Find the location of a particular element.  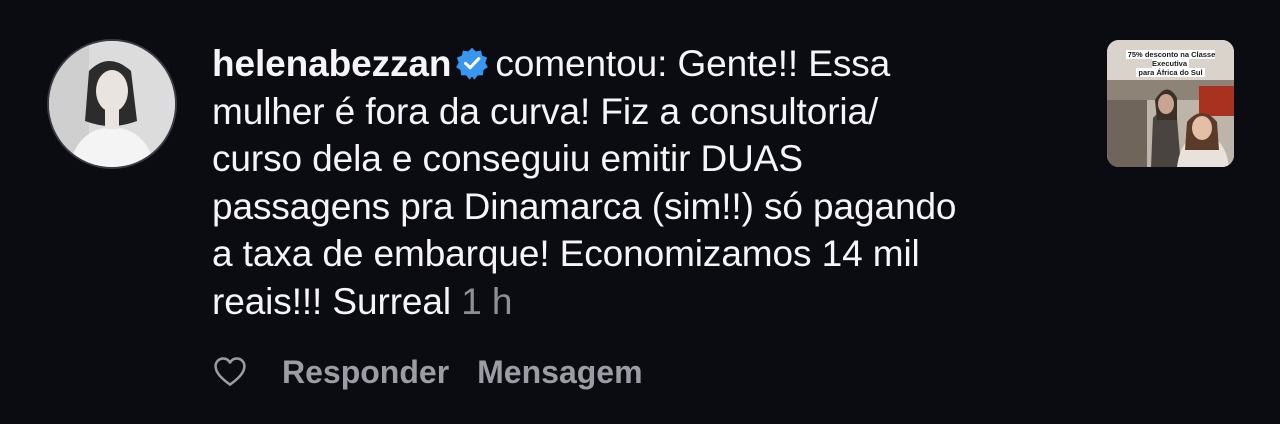

reply-button: Responder is located at coordinates (365, 372).